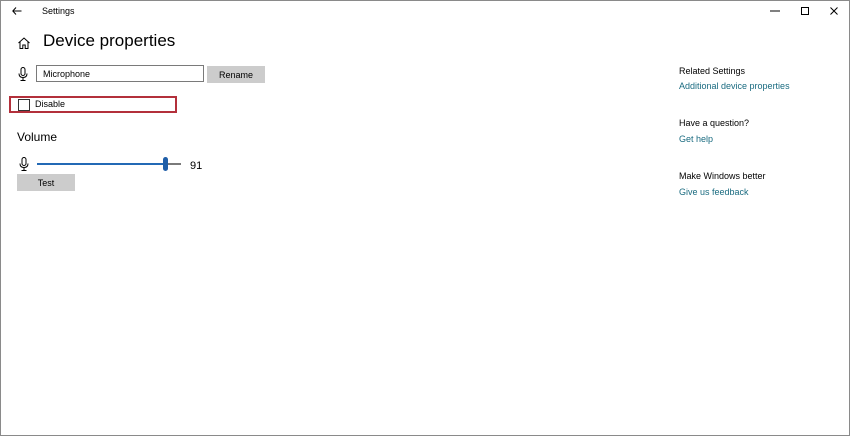 This screenshot has height=436, width=850. I want to click on give-feedback-link: Give us feedback, so click(714, 192).